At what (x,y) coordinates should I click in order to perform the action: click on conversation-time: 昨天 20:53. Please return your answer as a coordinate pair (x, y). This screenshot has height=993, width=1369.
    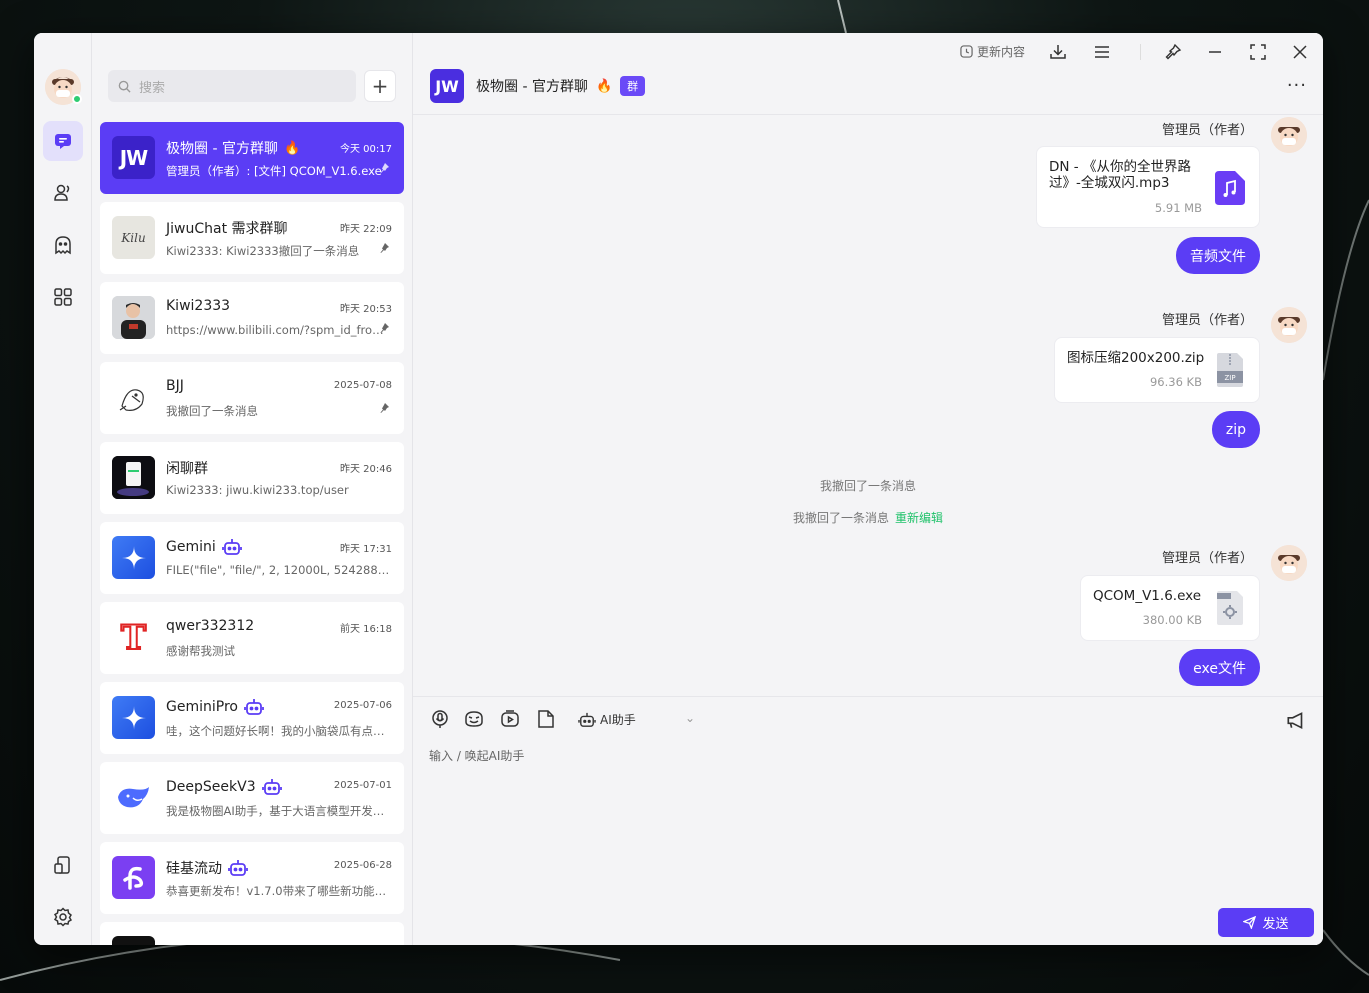
    Looking at the image, I should click on (366, 309).